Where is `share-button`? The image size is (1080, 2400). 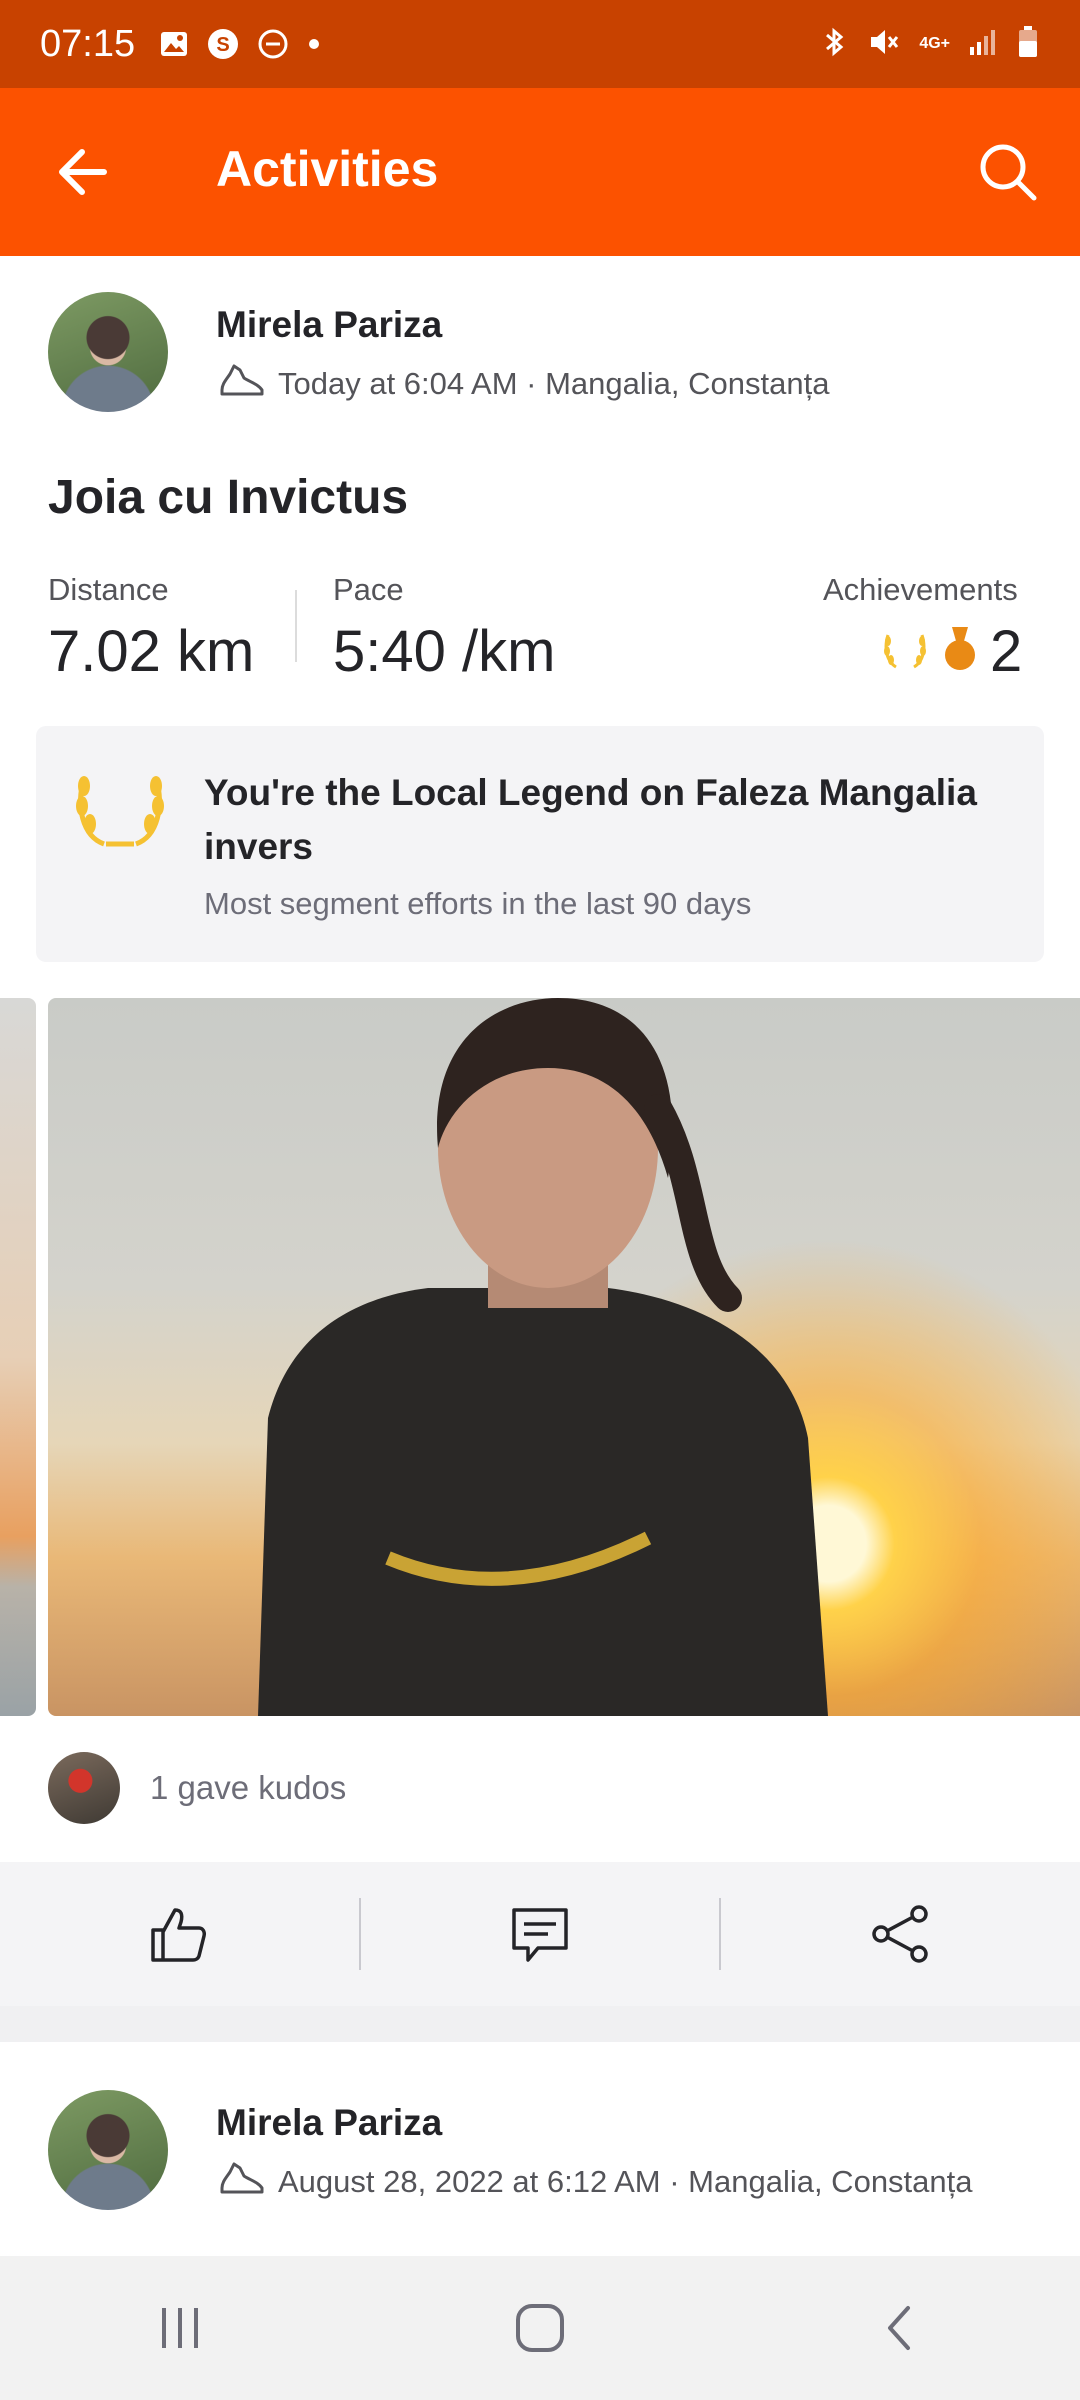
share-button is located at coordinates (900, 1934).